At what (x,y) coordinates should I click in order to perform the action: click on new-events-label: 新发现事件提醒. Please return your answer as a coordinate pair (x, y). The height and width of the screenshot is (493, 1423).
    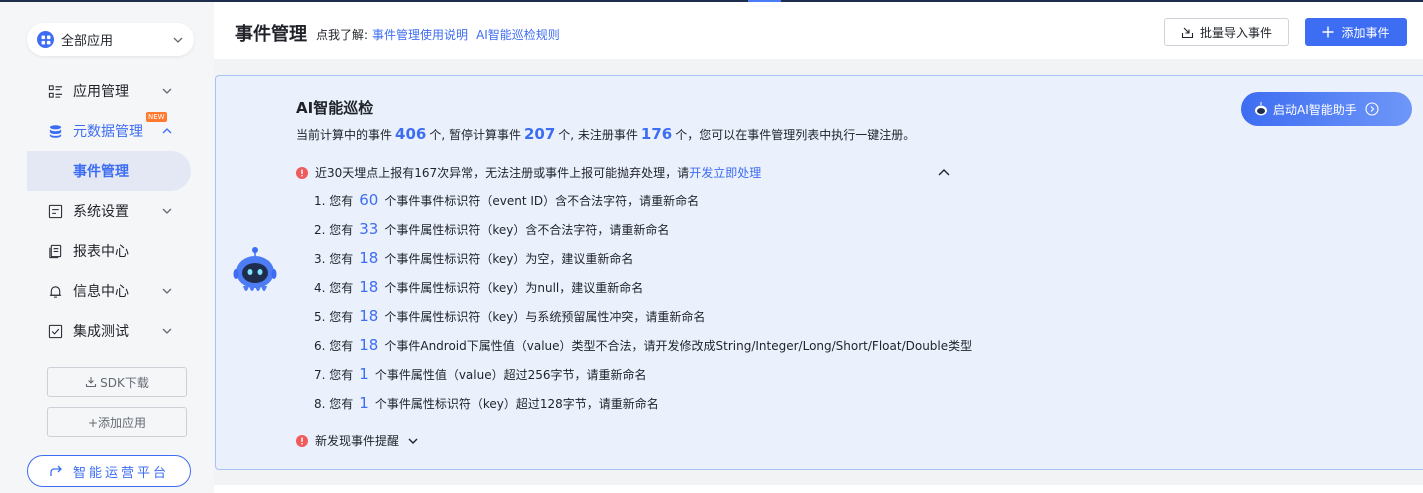
    Looking at the image, I should click on (357, 441).